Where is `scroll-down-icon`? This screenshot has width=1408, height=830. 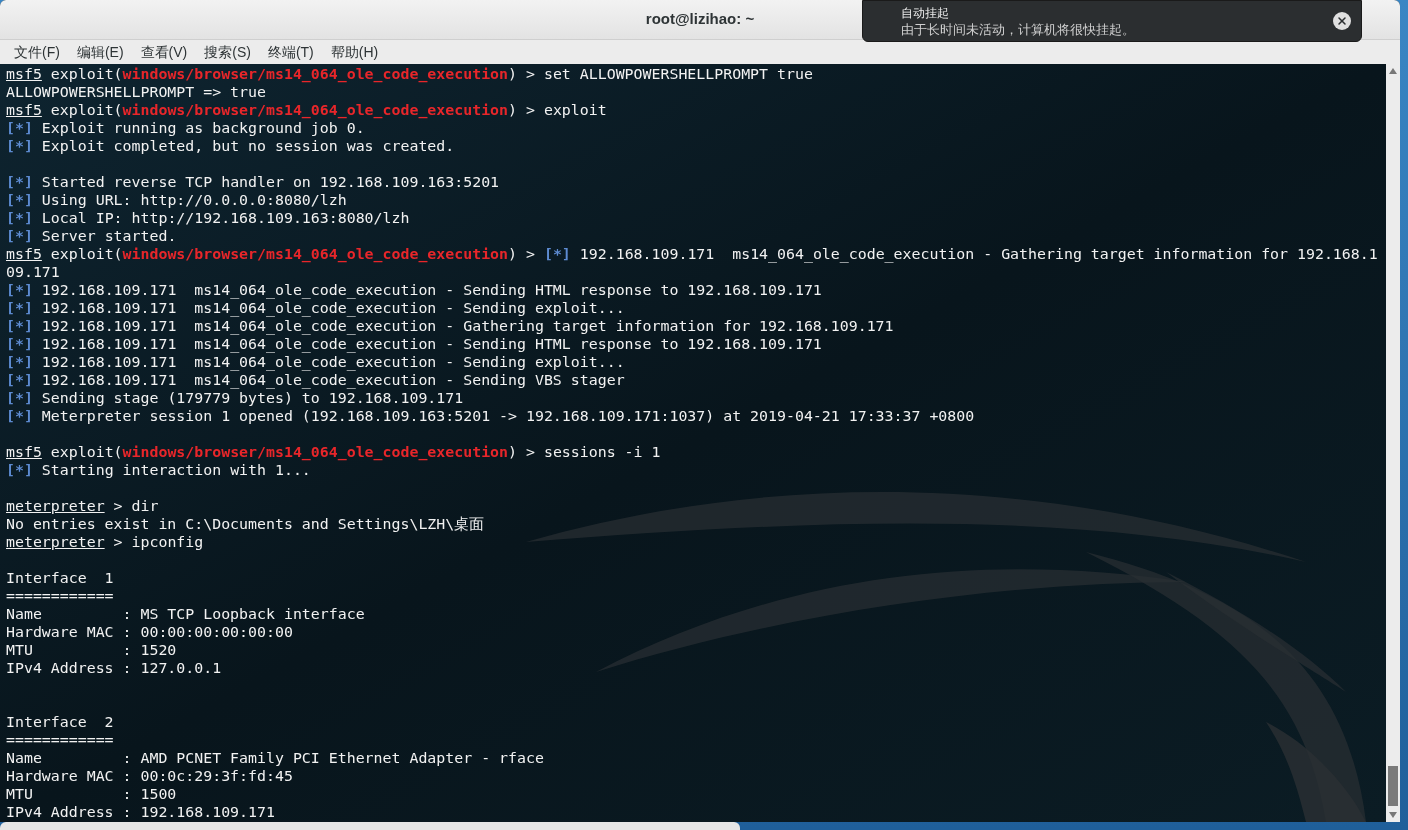 scroll-down-icon is located at coordinates (1393, 815).